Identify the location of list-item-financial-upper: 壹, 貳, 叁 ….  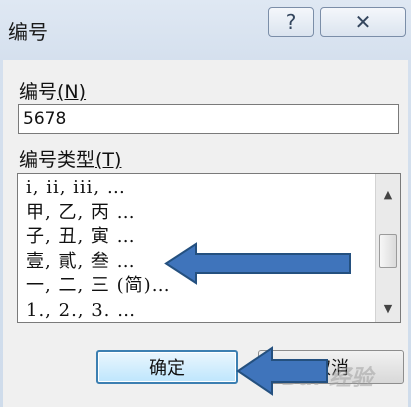
(98, 262).